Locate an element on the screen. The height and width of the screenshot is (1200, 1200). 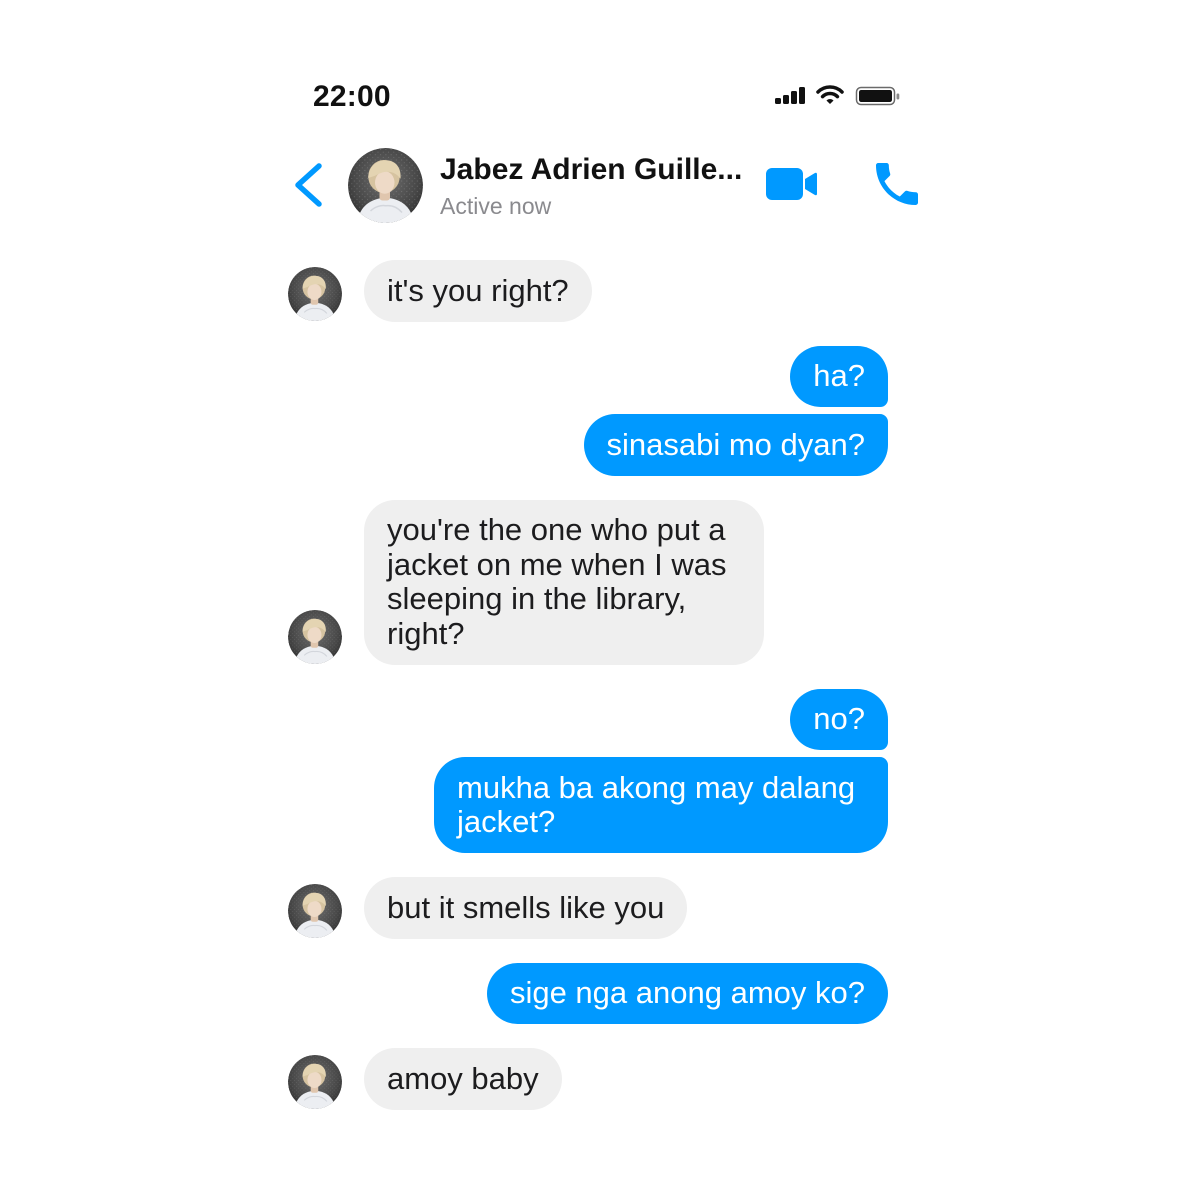
message-bubble: mukha ba akong may dalang jacket? is located at coordinates (661, 805).